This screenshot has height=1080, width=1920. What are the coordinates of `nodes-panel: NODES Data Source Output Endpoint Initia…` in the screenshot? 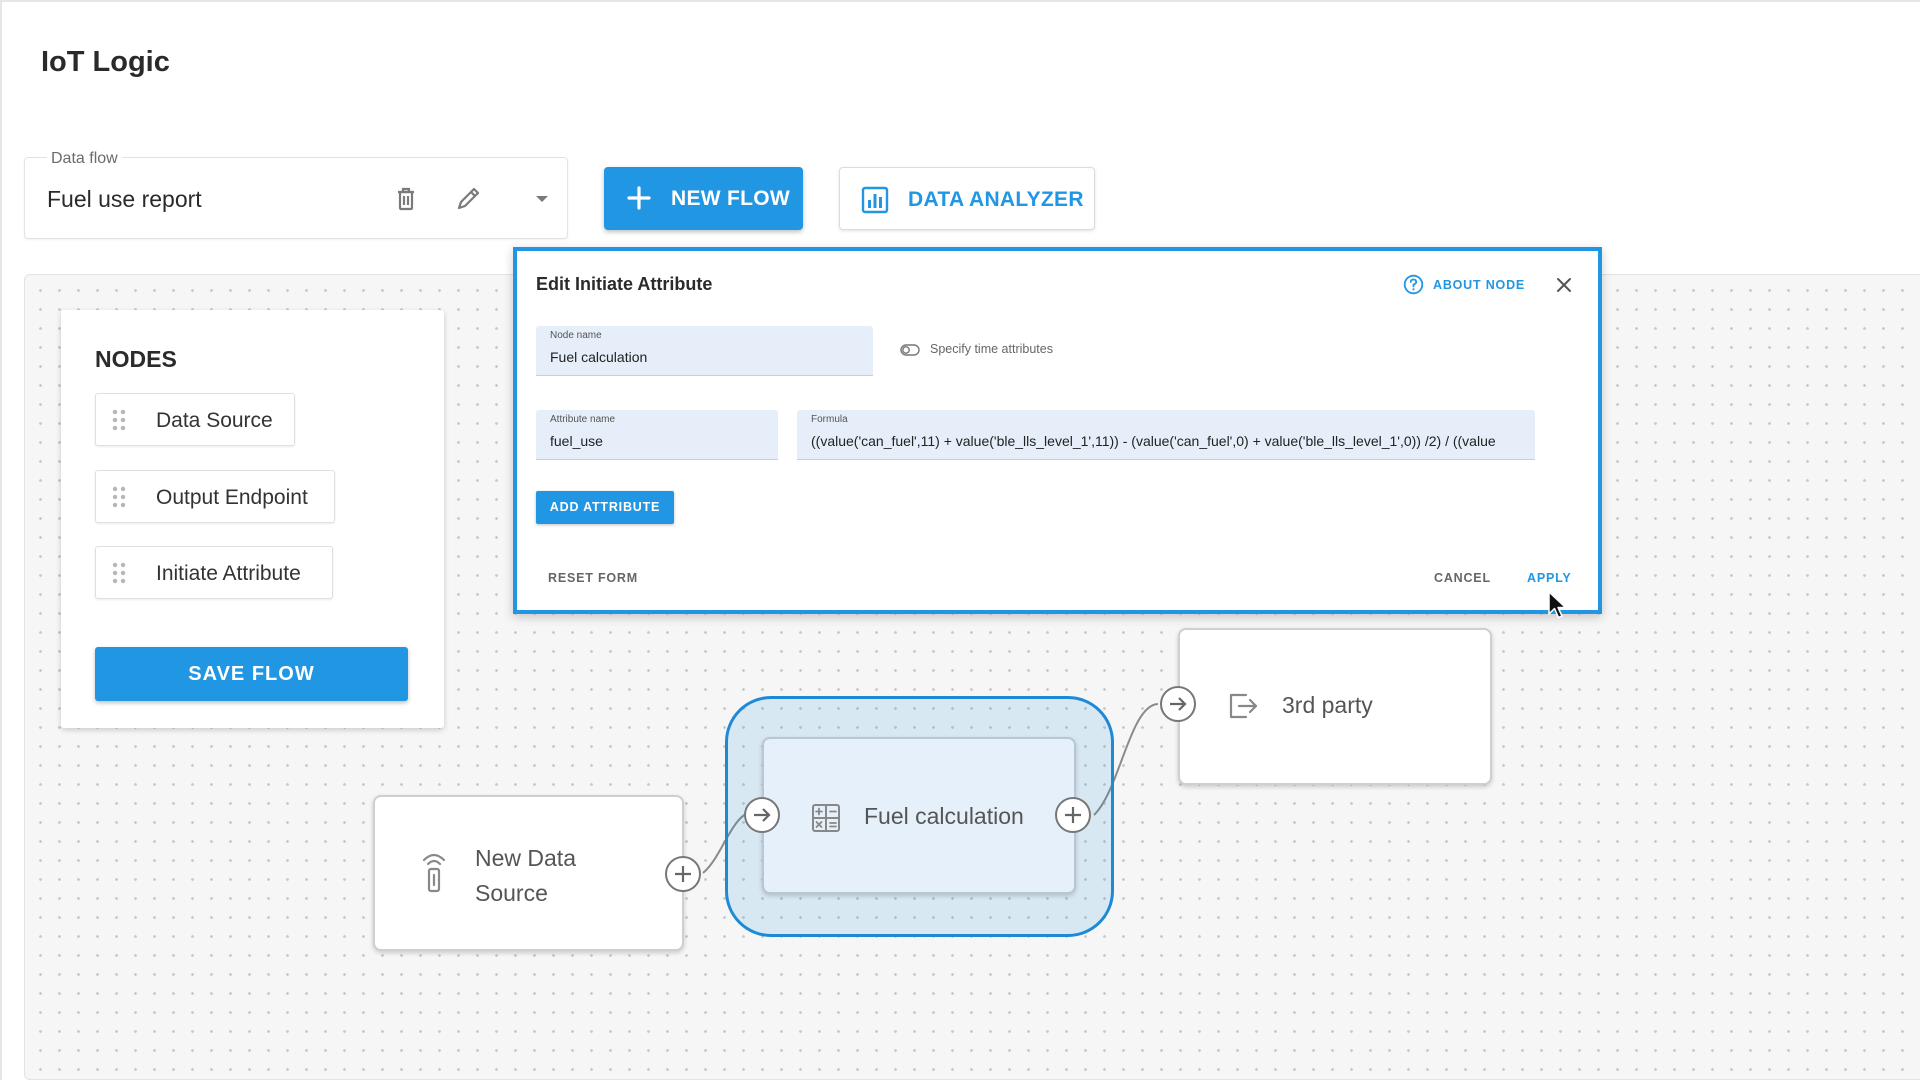 It's located at (252, 519).